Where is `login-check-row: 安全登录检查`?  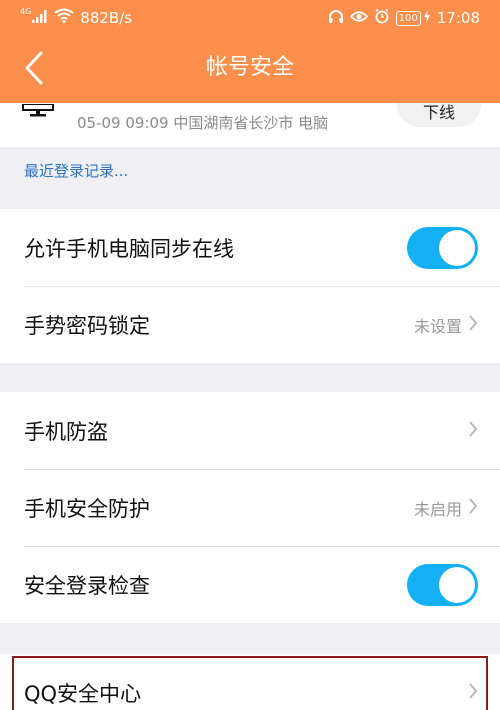
login-check-row: 安全登录检查 is located at coordinates (250, 584).